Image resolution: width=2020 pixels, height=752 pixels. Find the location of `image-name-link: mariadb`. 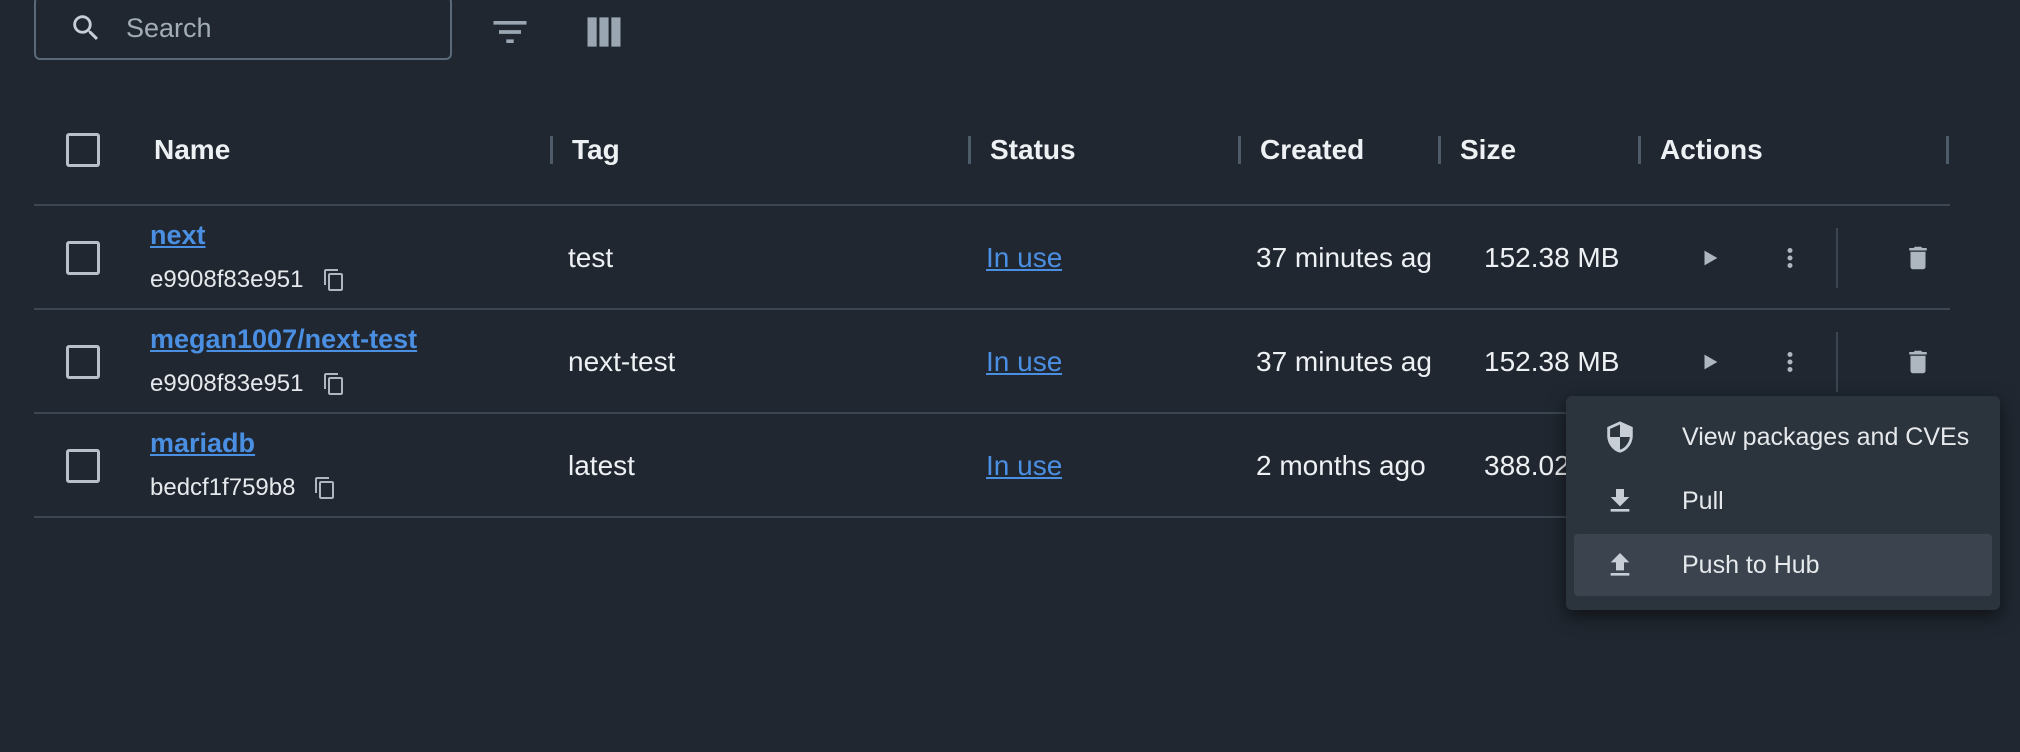

image-name-link: mariadb is located at coordinates (202, 443).